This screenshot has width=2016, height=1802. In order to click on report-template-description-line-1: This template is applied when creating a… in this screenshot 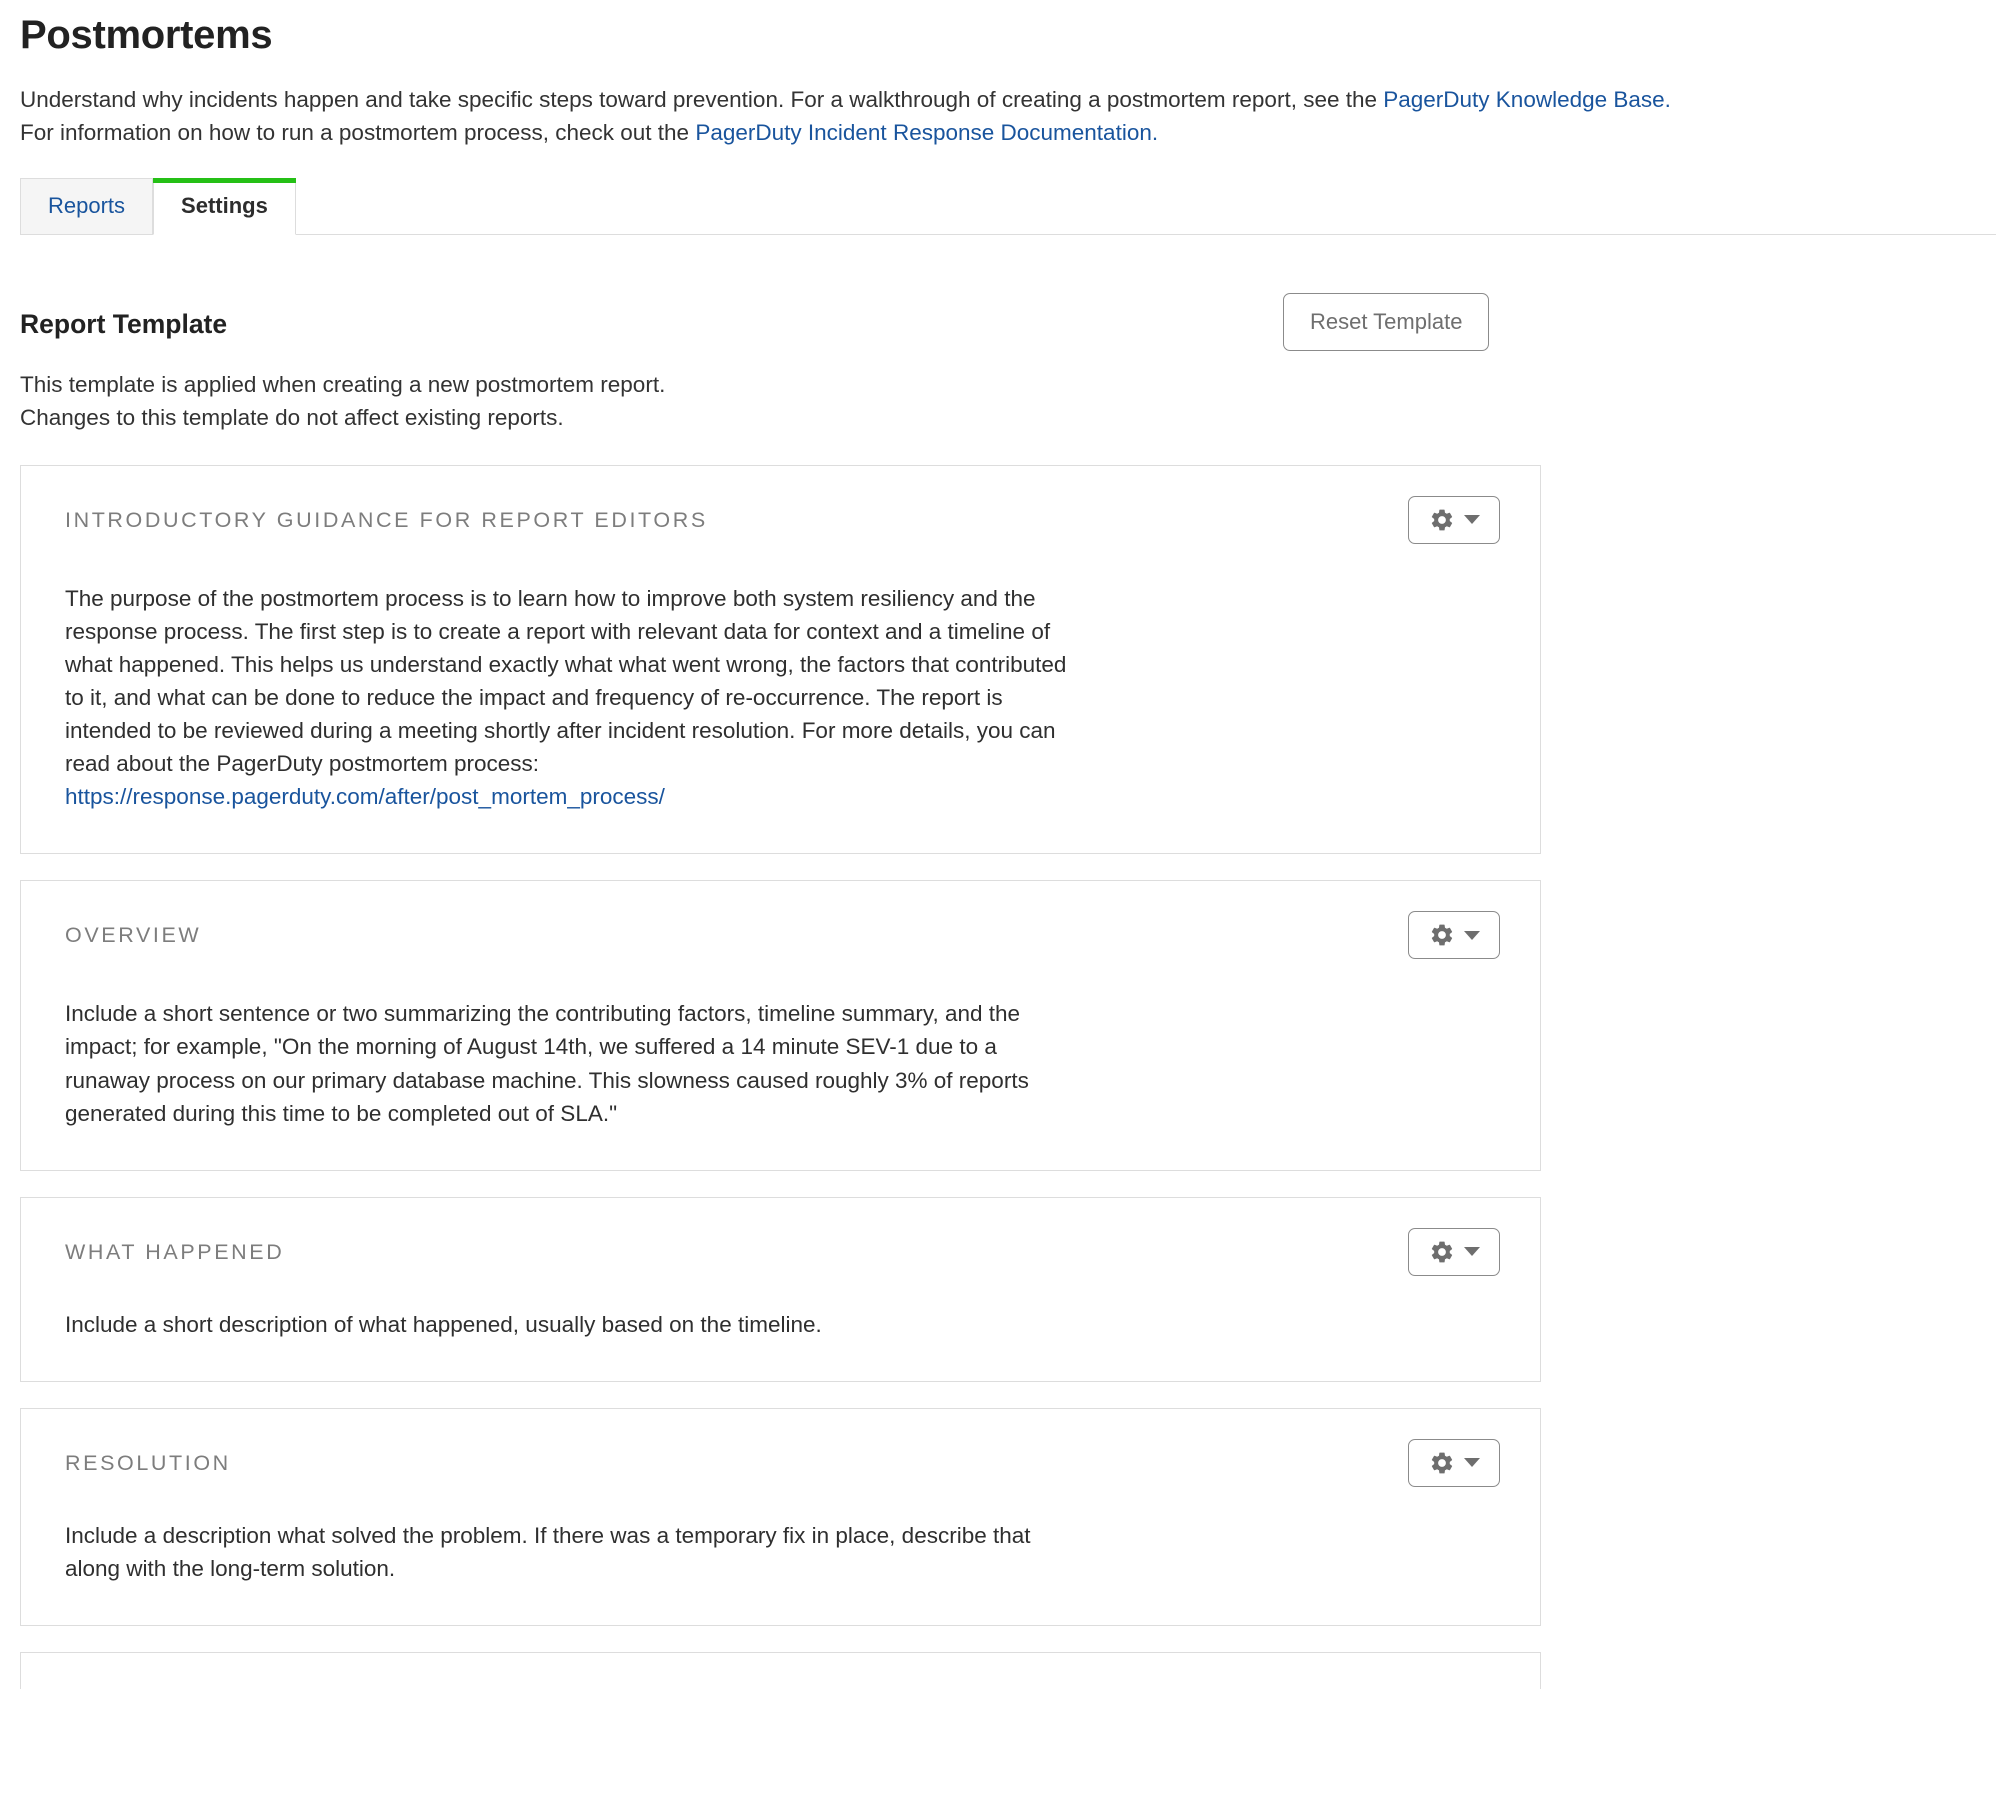, I will do `click(343, 385)`.